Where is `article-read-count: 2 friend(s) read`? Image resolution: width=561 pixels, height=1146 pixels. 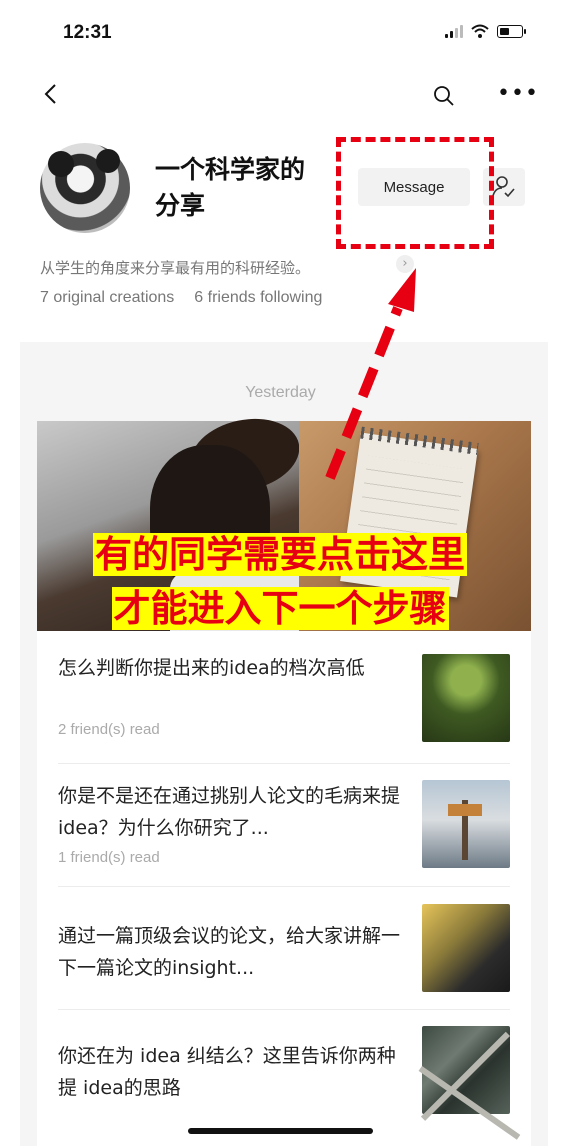
article-read-count: 2 friend(s) read is located at coordinates (109, 729).